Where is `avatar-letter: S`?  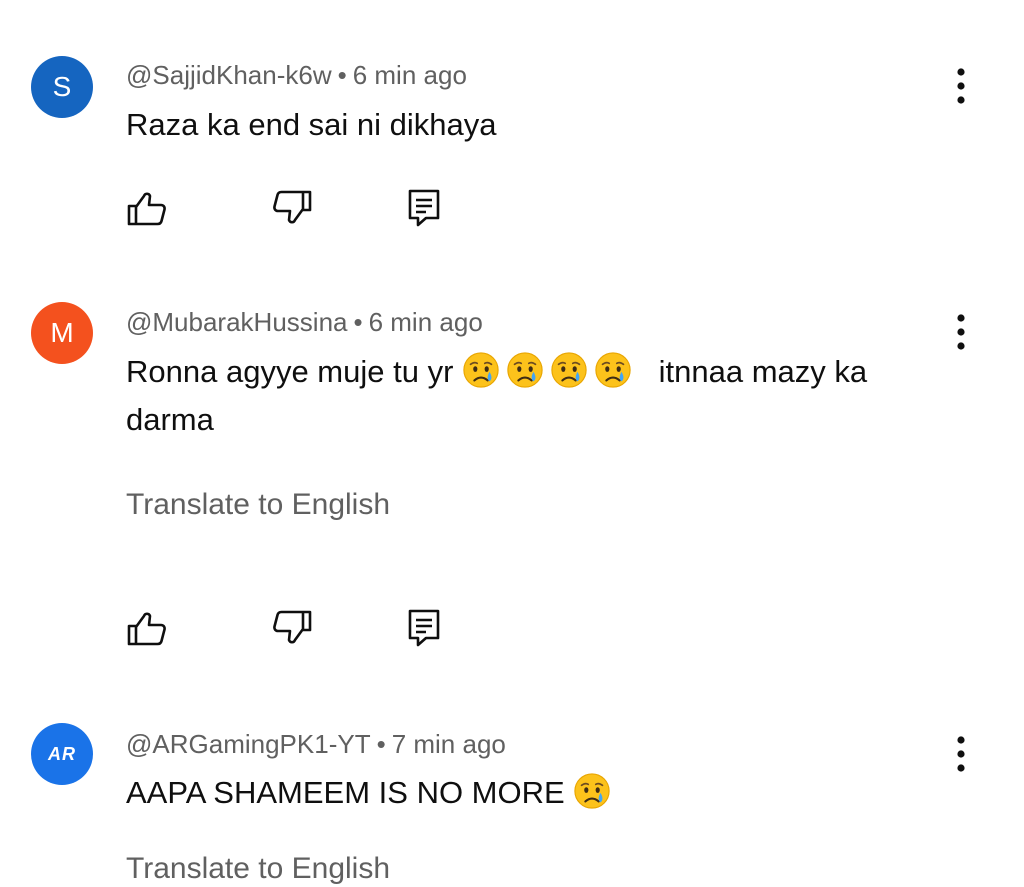
avatar-letter: S is located at coordinates (62, 86).